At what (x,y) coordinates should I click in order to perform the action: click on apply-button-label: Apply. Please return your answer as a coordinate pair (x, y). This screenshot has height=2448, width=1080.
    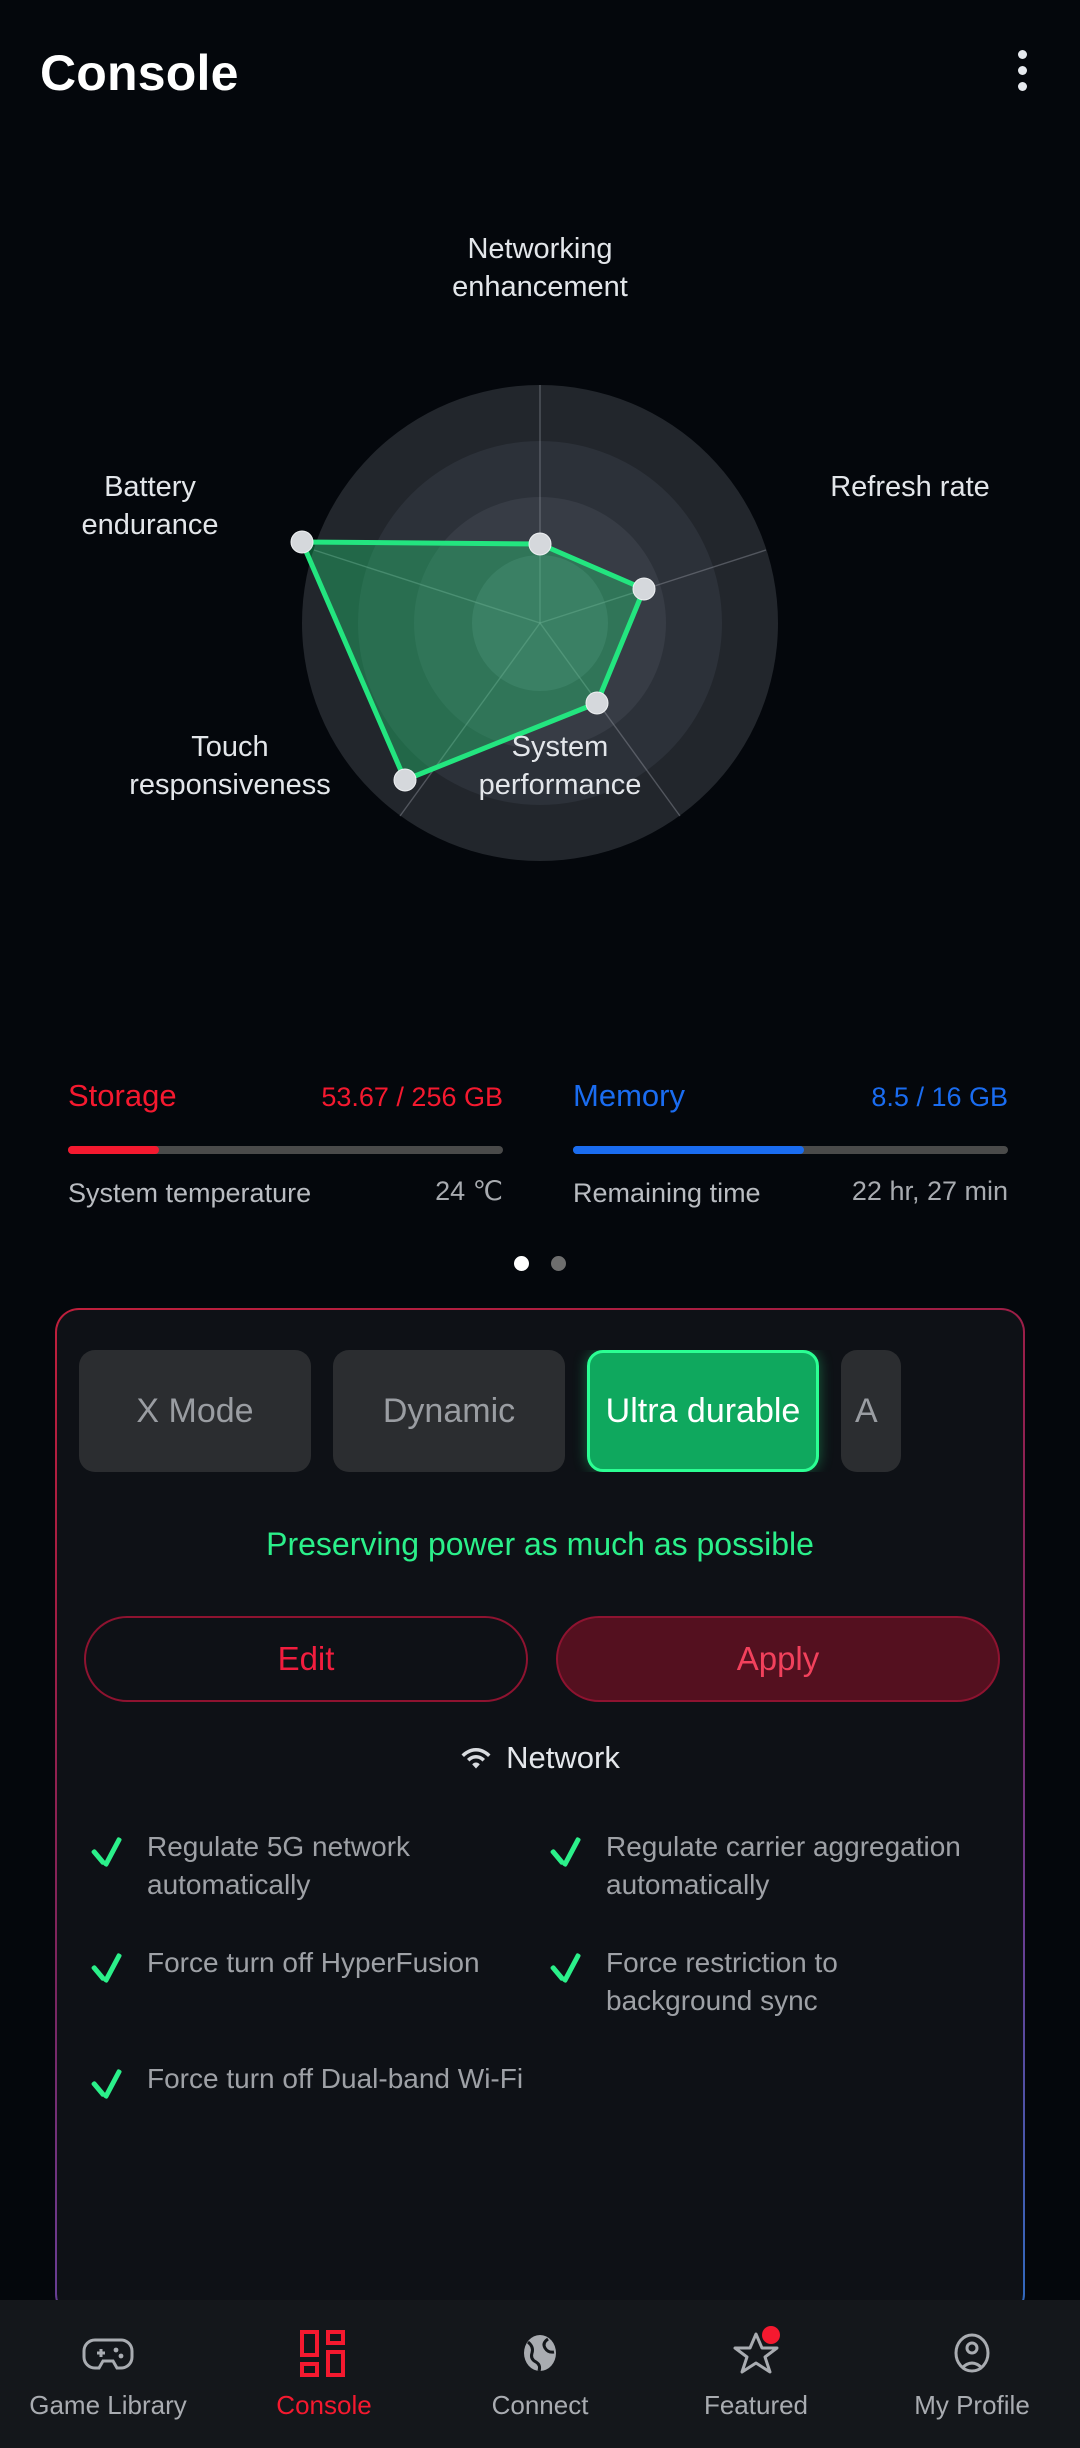
    Looking at the image, I should click on (778, 1658).